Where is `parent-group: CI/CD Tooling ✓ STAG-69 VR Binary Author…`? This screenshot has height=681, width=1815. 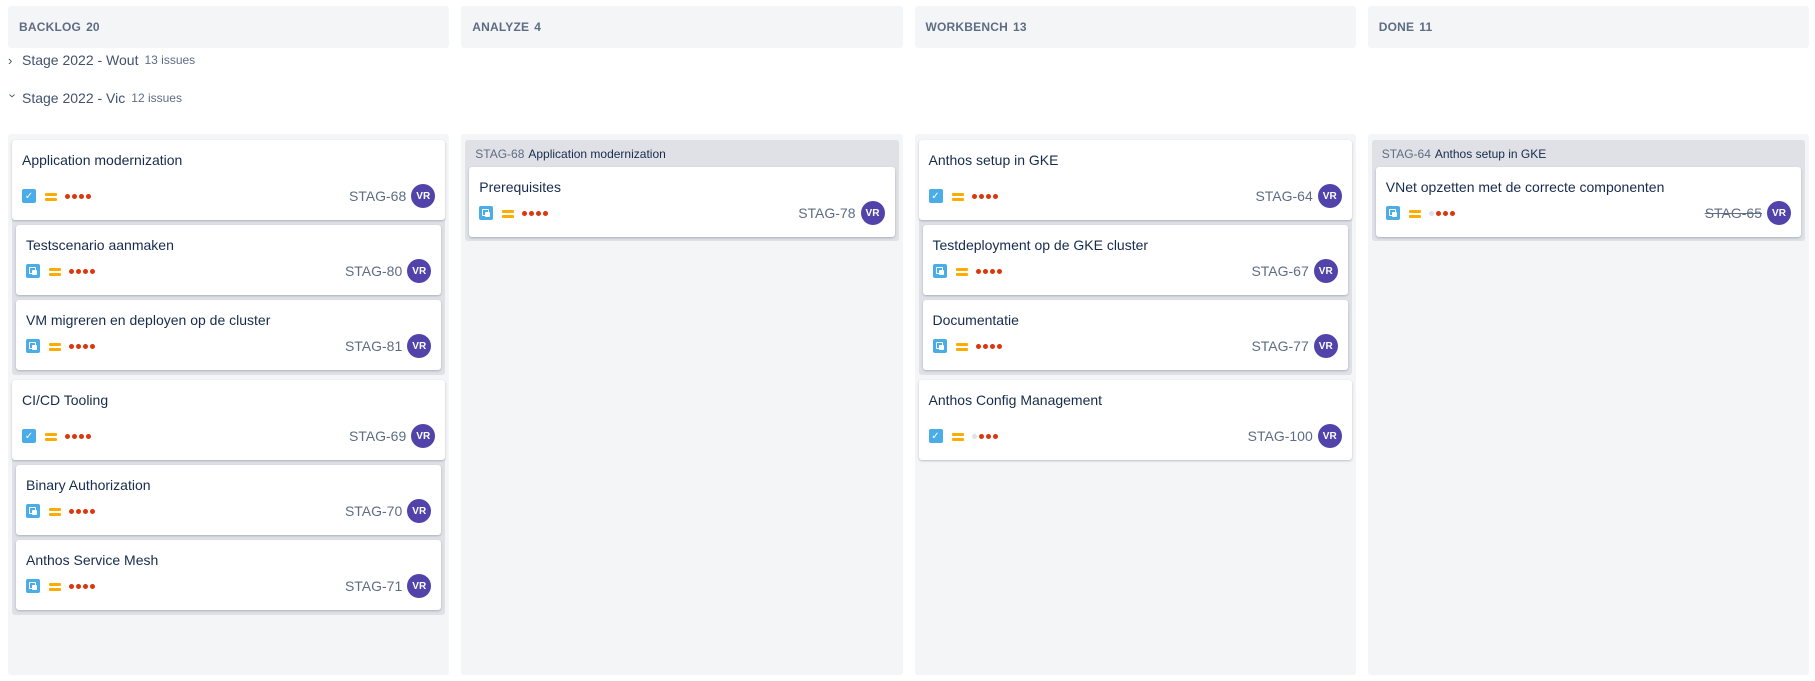 parent-group: CI/CD Tooling ✓ STAG-69 VR Binary Author… is located at coordinates (229, 497).